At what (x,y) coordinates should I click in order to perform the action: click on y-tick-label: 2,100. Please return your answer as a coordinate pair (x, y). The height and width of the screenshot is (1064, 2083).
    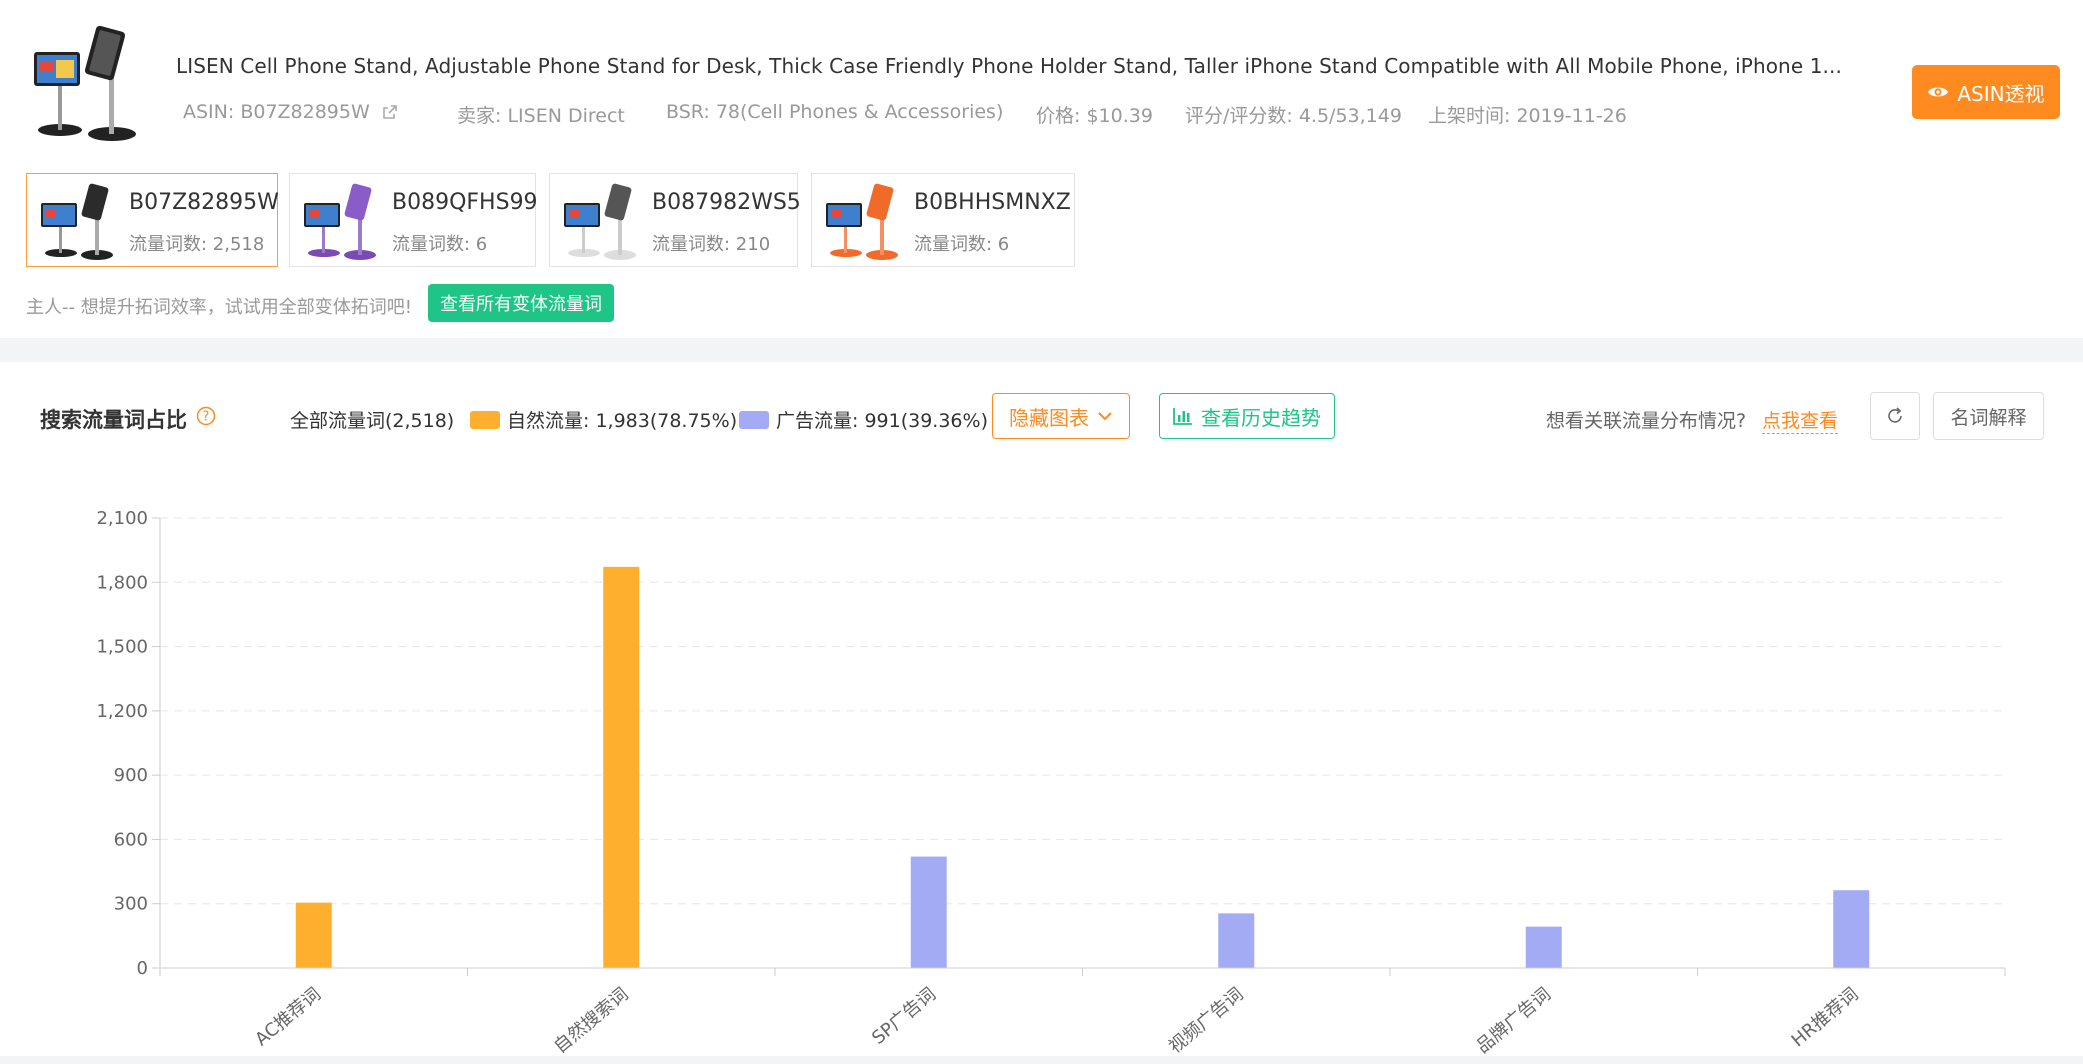
    Looking at the image, I should click on (122, 518).